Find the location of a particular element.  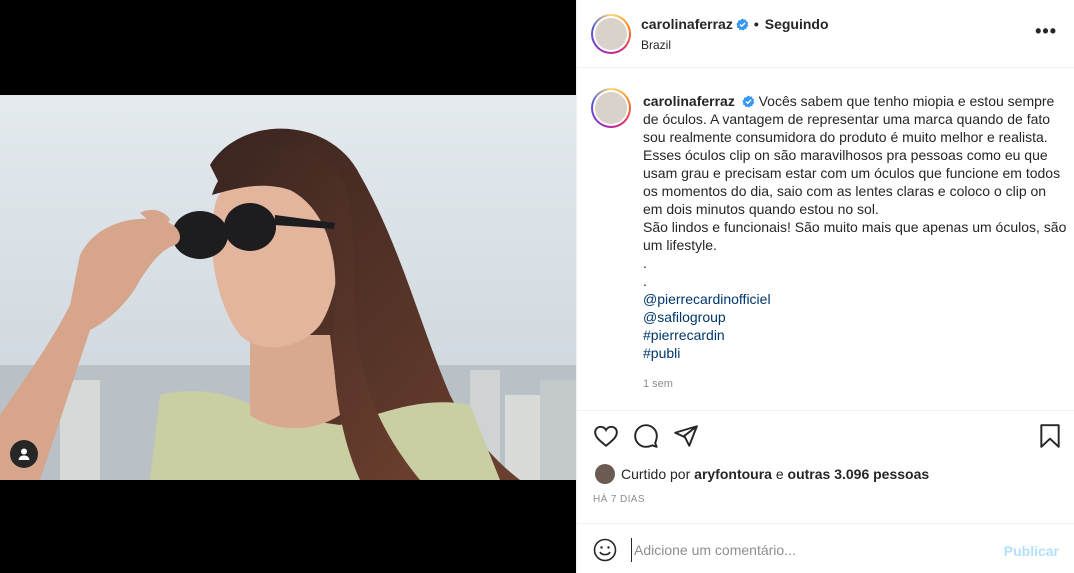

avatar is located at coordinates (611, 34).